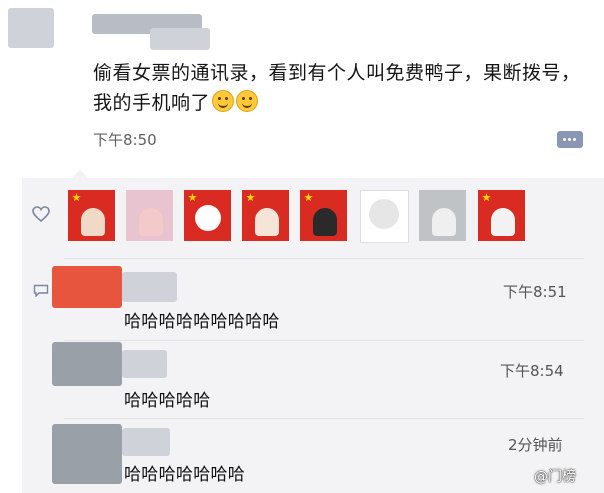  Describe the element at coordinates (532, 371) in the screenshot. I see `comment-timestamp: 下午8:54` at that location.